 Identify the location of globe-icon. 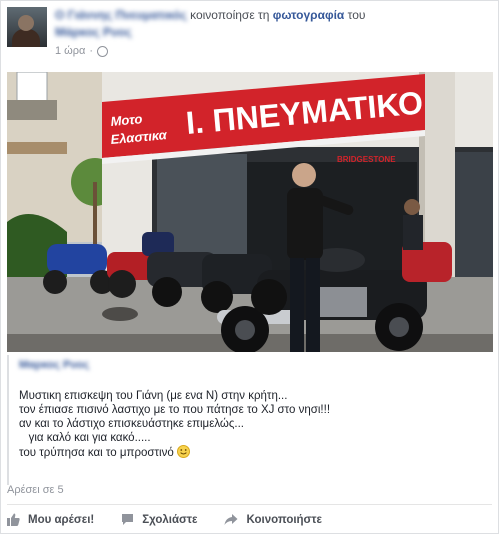
(103, 51).